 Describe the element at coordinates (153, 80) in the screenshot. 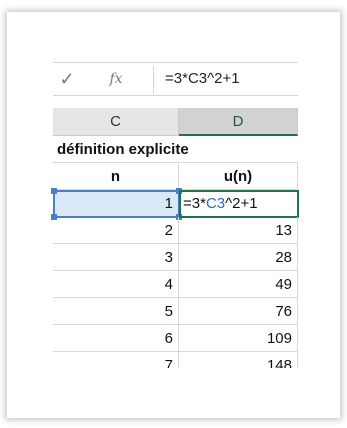

I see `formula-bar-divider` at that location.